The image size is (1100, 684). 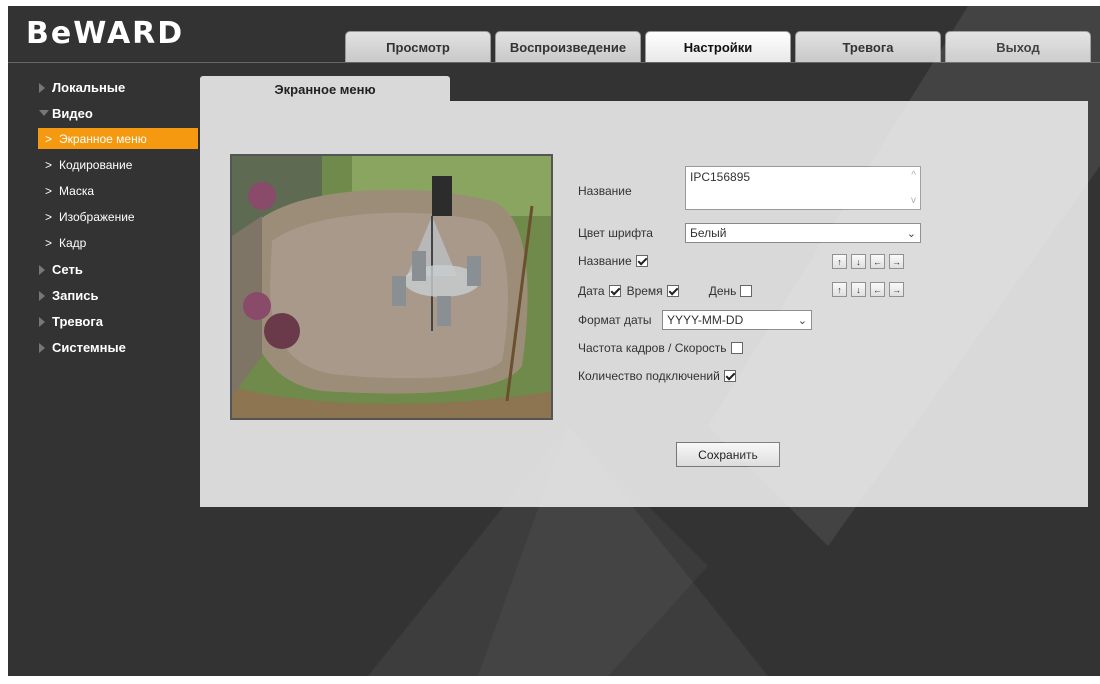 I want to click on sidebar-item-record: Запись, so click(x=103, y=295).